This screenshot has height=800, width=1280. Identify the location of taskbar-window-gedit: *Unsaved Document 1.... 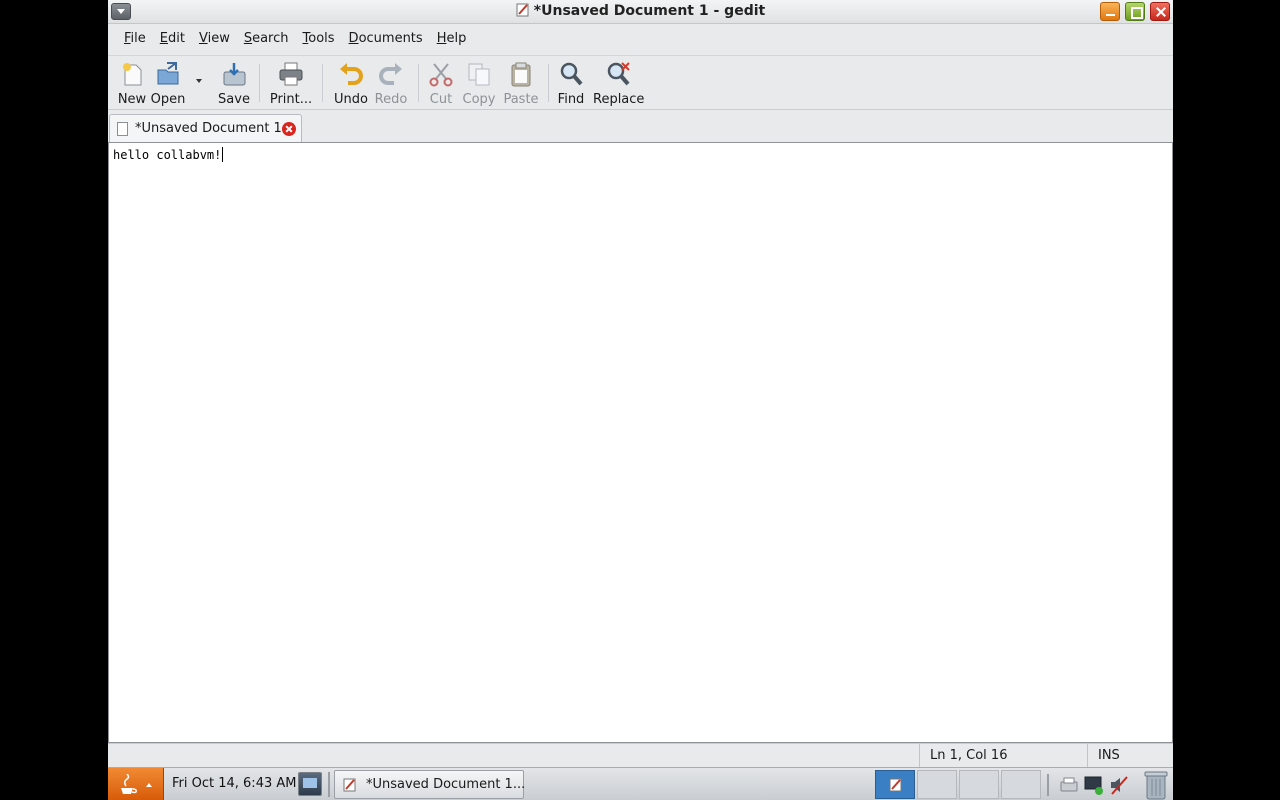
(430, 784).